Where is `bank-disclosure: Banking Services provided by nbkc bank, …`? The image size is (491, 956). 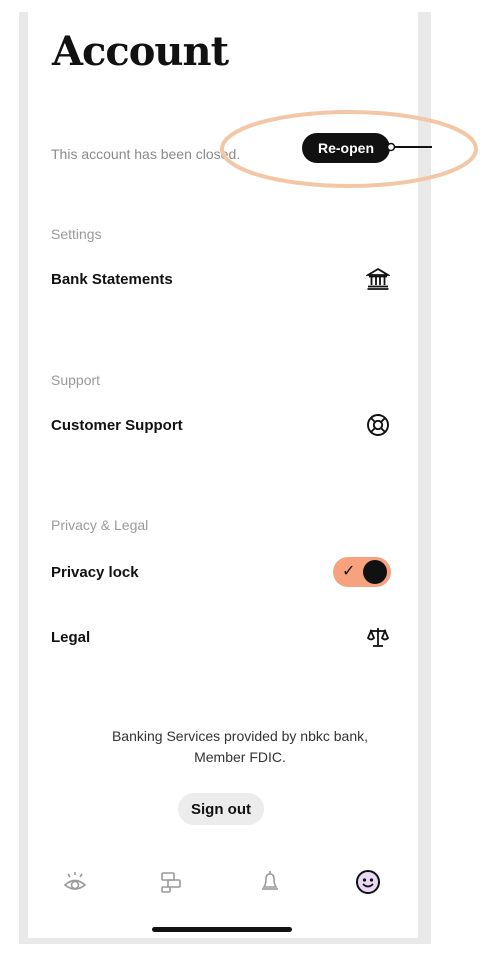 bank-disclosure: Banking Services provided by nbkc bank, … is located at coordinates (240, 747).